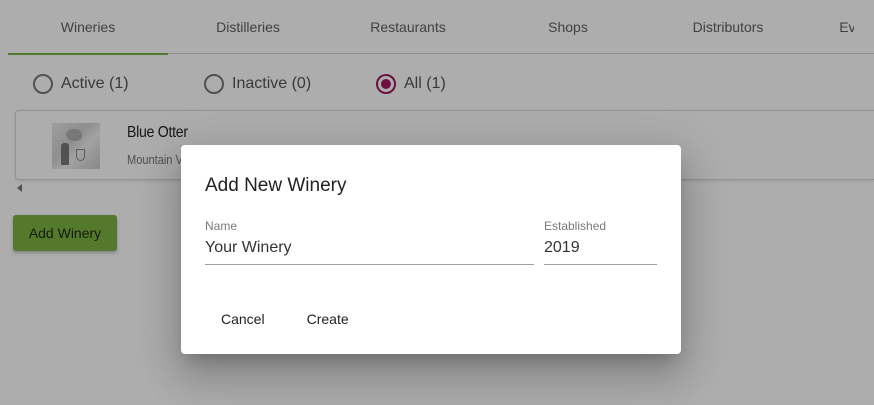 This screenshot has height=405, width=874. What do you see at coordinates (221, 226) in the screenshot?
I see `name-label: Name` at bounding box center [221, 226].